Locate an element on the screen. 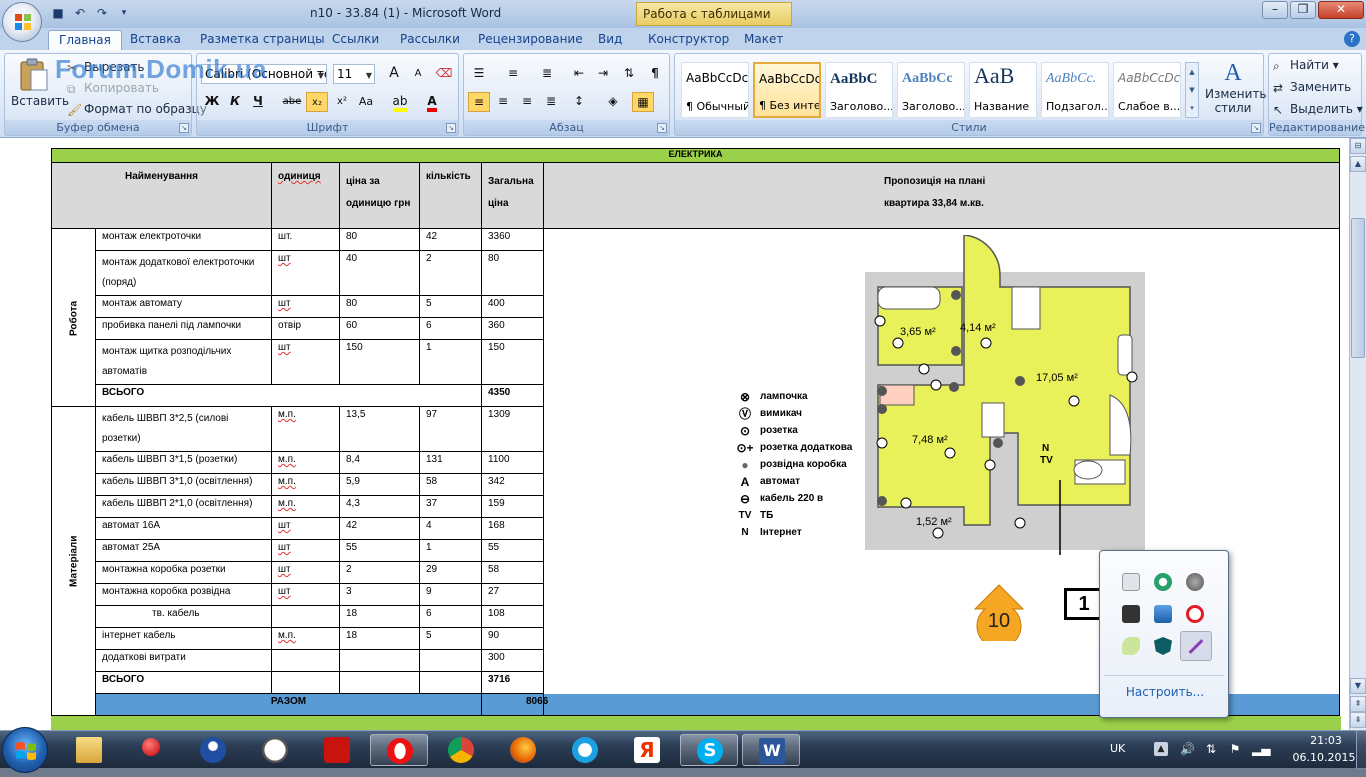 This screenshot has height=777, width=1366. taskbar-user-app is located at coordinates (213, 750).